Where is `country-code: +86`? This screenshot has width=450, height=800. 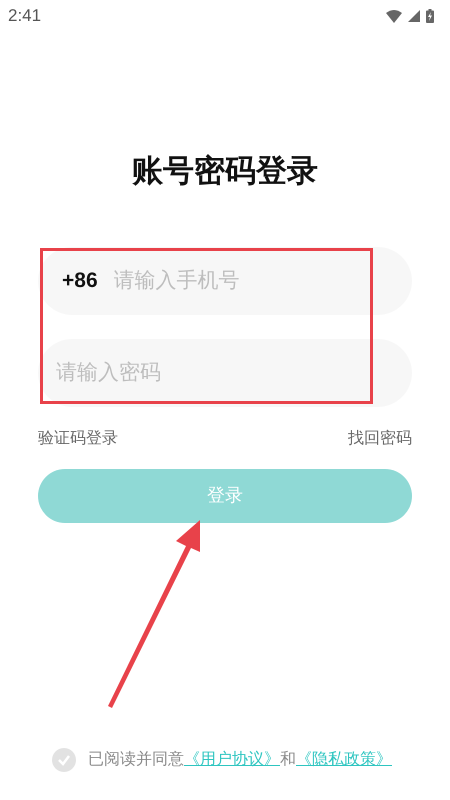
country-code: +86 is located at coordinates (80, 280).